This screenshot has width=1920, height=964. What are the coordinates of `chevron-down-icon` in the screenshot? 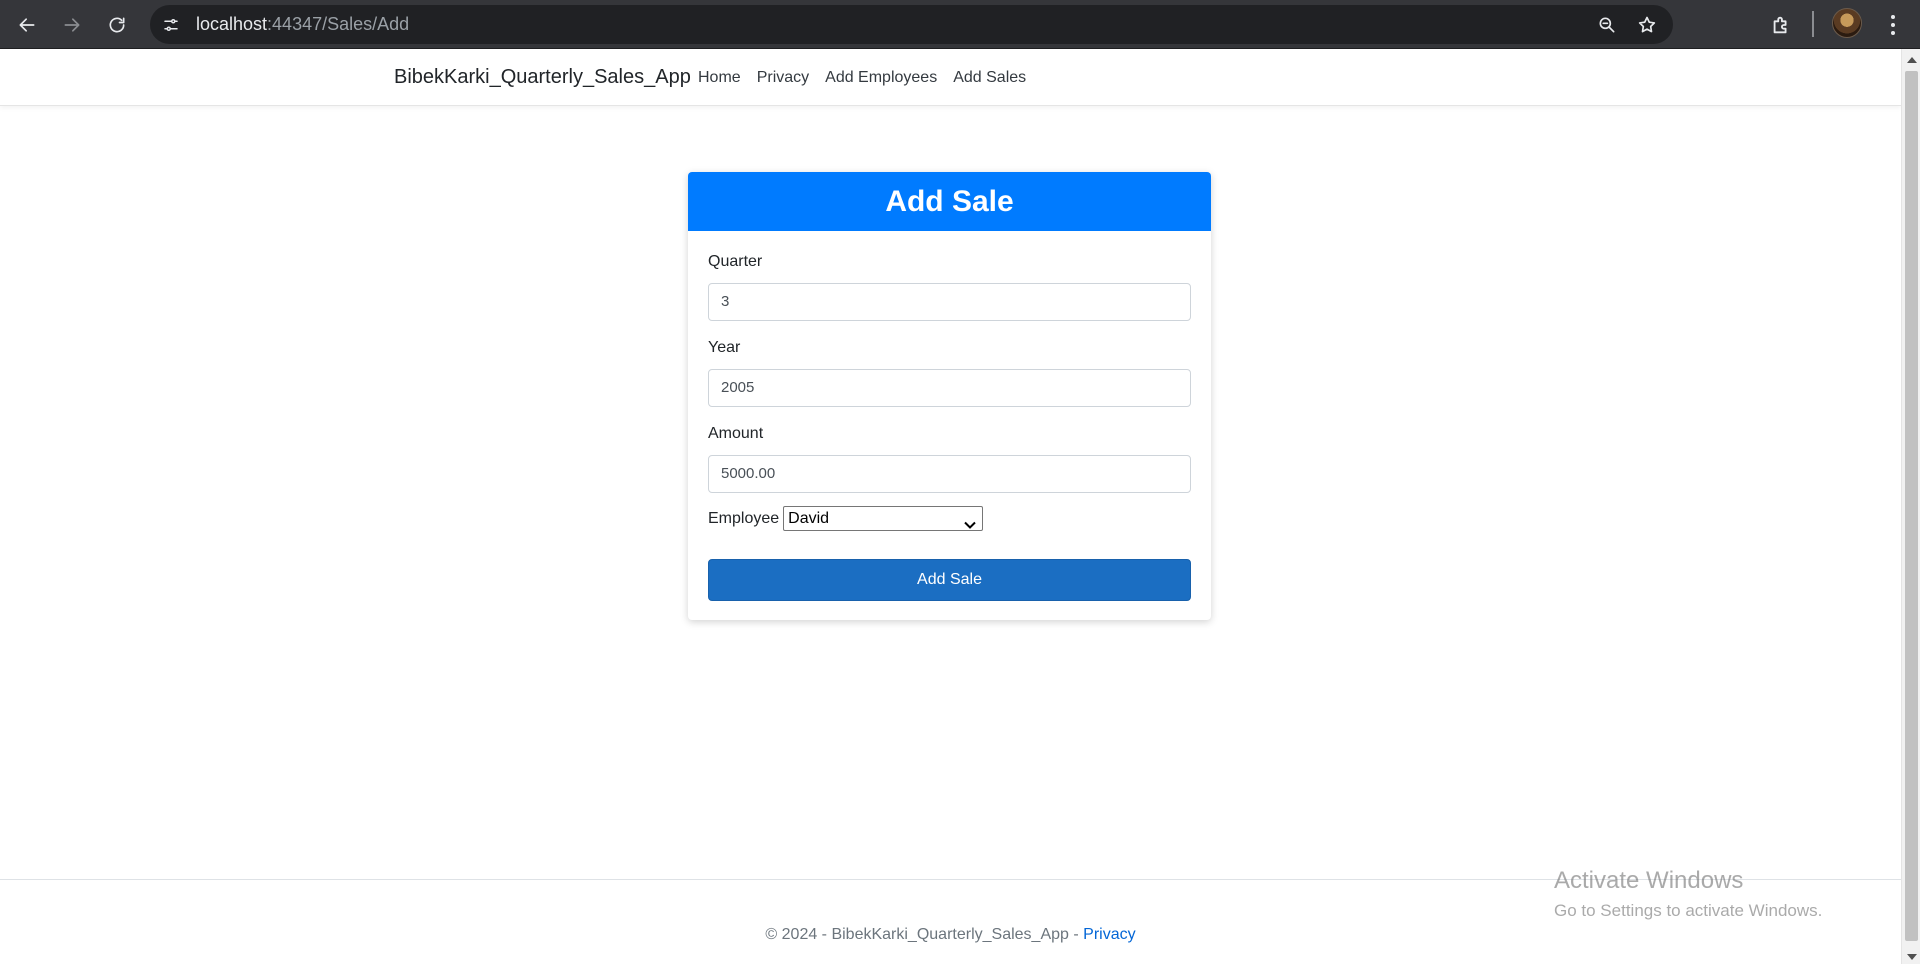 It's located at (970, 525).